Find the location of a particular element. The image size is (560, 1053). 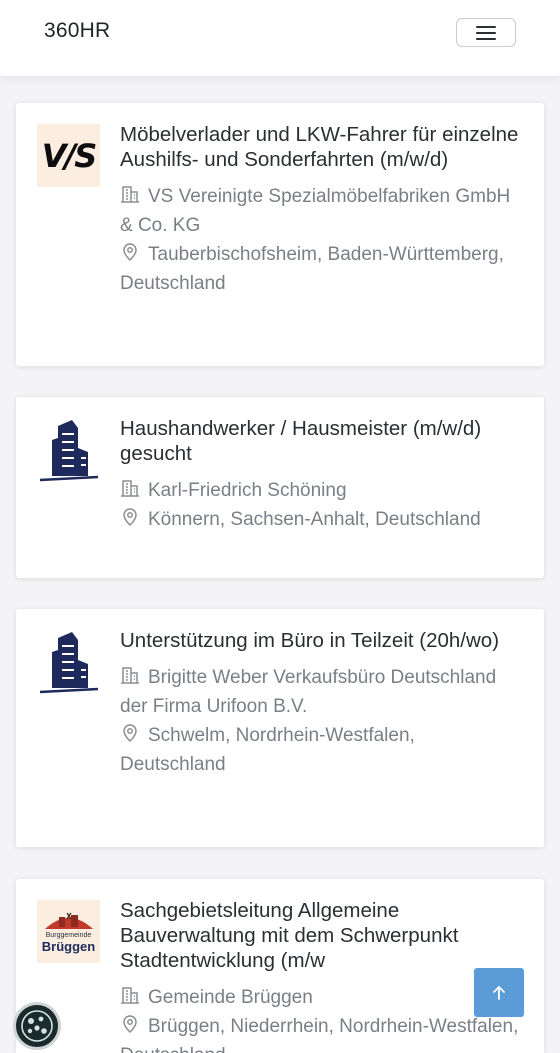

menu-toggle-button is located at coordinates (486, 32).